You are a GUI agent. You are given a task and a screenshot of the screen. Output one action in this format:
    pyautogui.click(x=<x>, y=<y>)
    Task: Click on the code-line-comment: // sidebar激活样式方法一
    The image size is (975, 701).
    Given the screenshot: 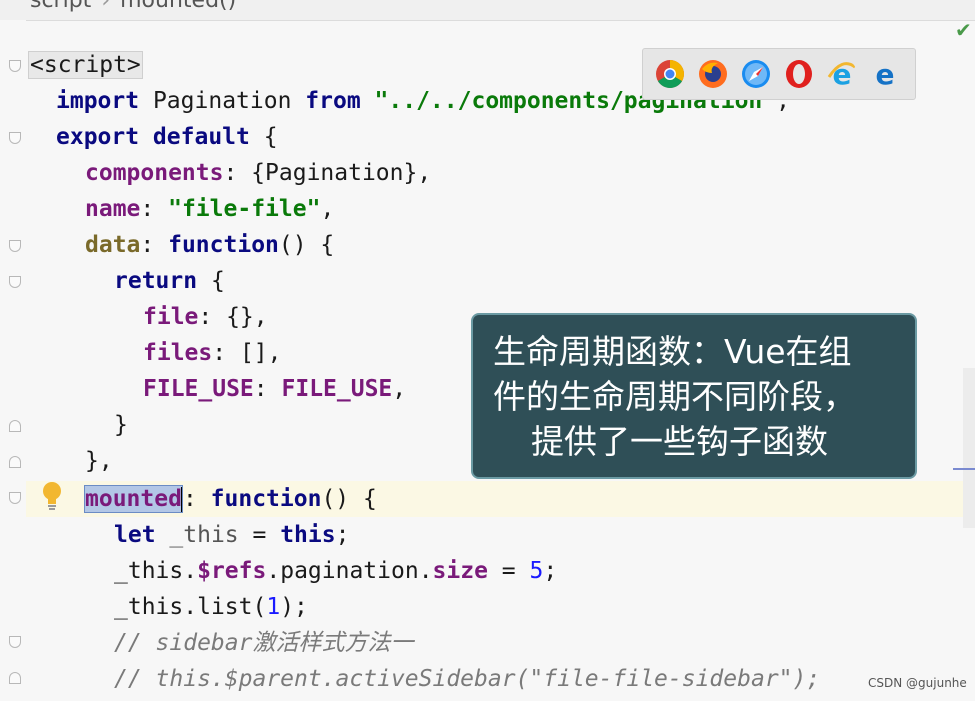 What is the action you would take?
    pyautogui.click(x=264, y=643)
    